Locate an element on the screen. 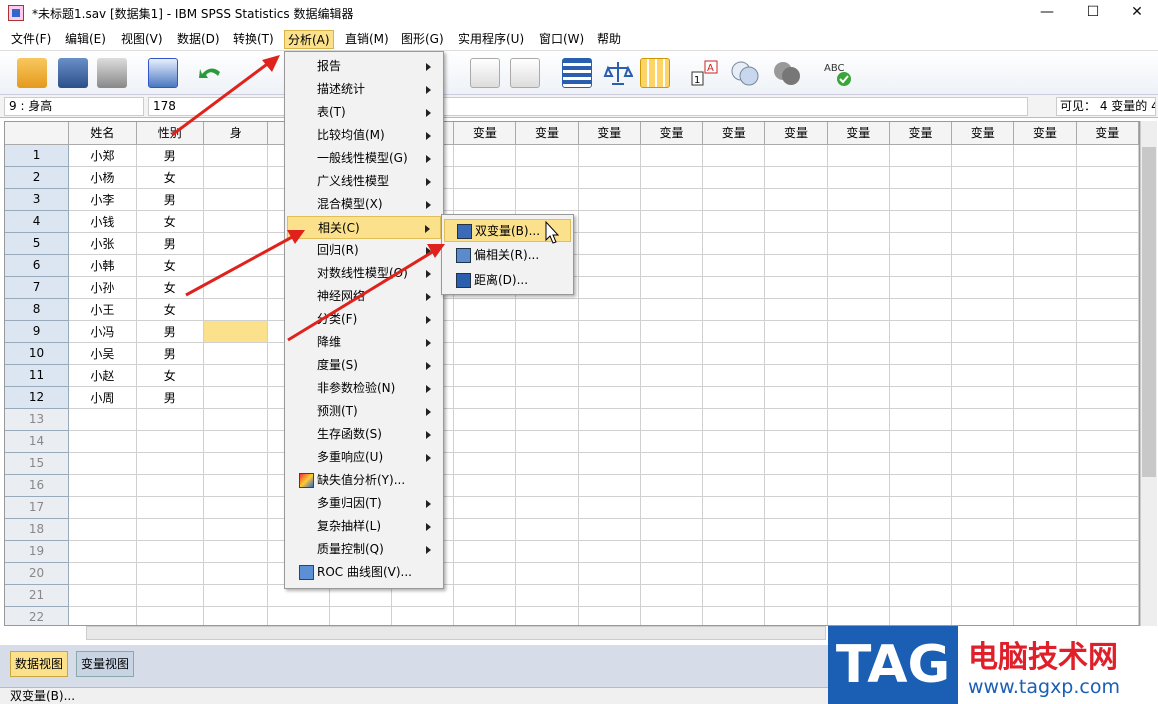 Image resolution: width=1158 pixels, height=704 pixels. row-number: 14 is located at coordinates (37, 441).